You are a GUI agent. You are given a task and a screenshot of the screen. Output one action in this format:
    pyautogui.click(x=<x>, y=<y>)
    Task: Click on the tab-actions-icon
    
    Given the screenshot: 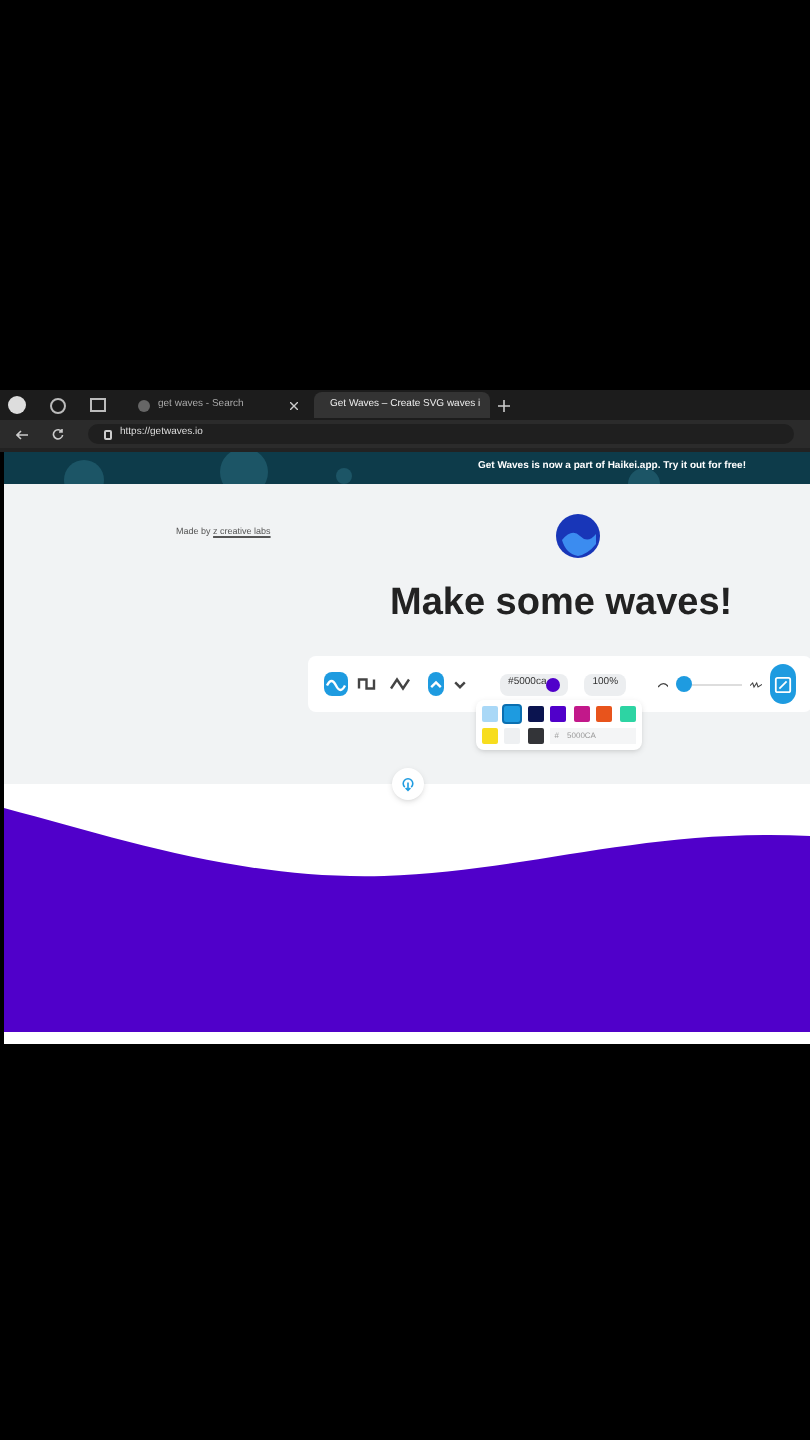 What is the action you would take?
    pyautogui.click(x=98, y=405)
    